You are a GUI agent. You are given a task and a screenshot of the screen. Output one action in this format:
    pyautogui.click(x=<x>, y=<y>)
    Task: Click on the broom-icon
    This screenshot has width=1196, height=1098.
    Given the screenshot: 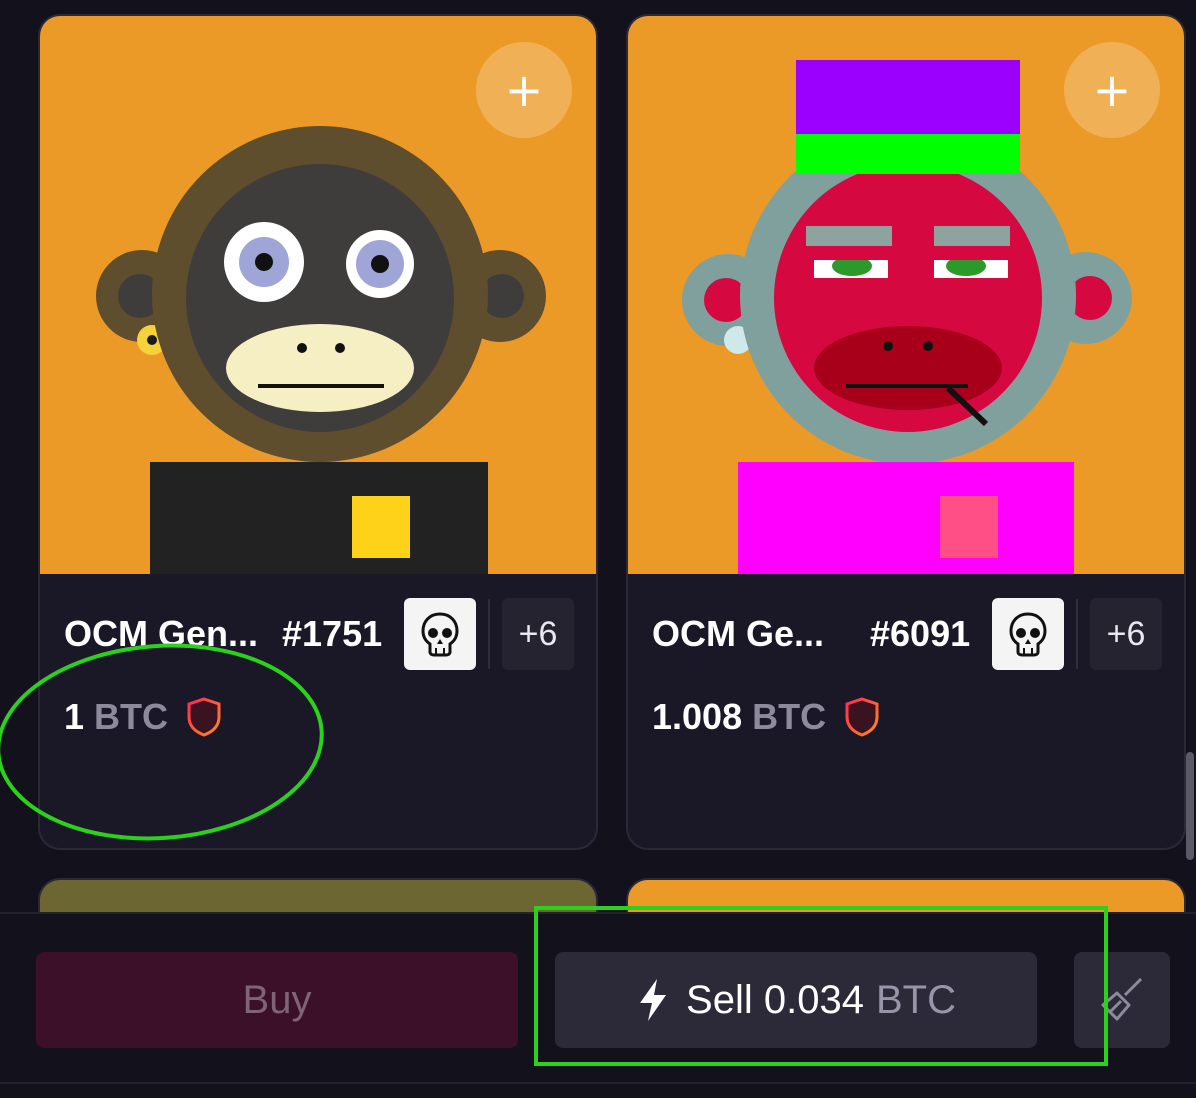 What is the action you would take?
    pyautogui.click(x=1122, y=1000)
    